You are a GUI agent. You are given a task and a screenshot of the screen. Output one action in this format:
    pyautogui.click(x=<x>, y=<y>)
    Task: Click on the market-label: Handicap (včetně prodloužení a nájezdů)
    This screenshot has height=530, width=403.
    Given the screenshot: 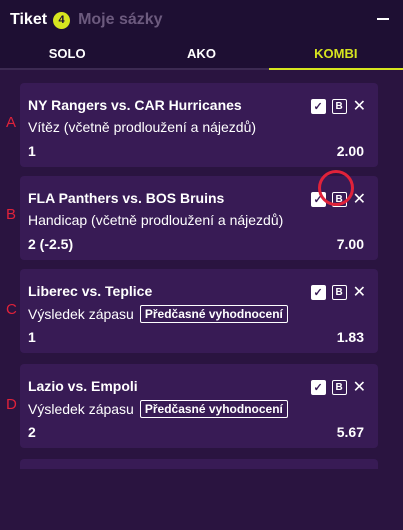 What is the action you would take?
    pyautogui.click(x=156, y=220)
    